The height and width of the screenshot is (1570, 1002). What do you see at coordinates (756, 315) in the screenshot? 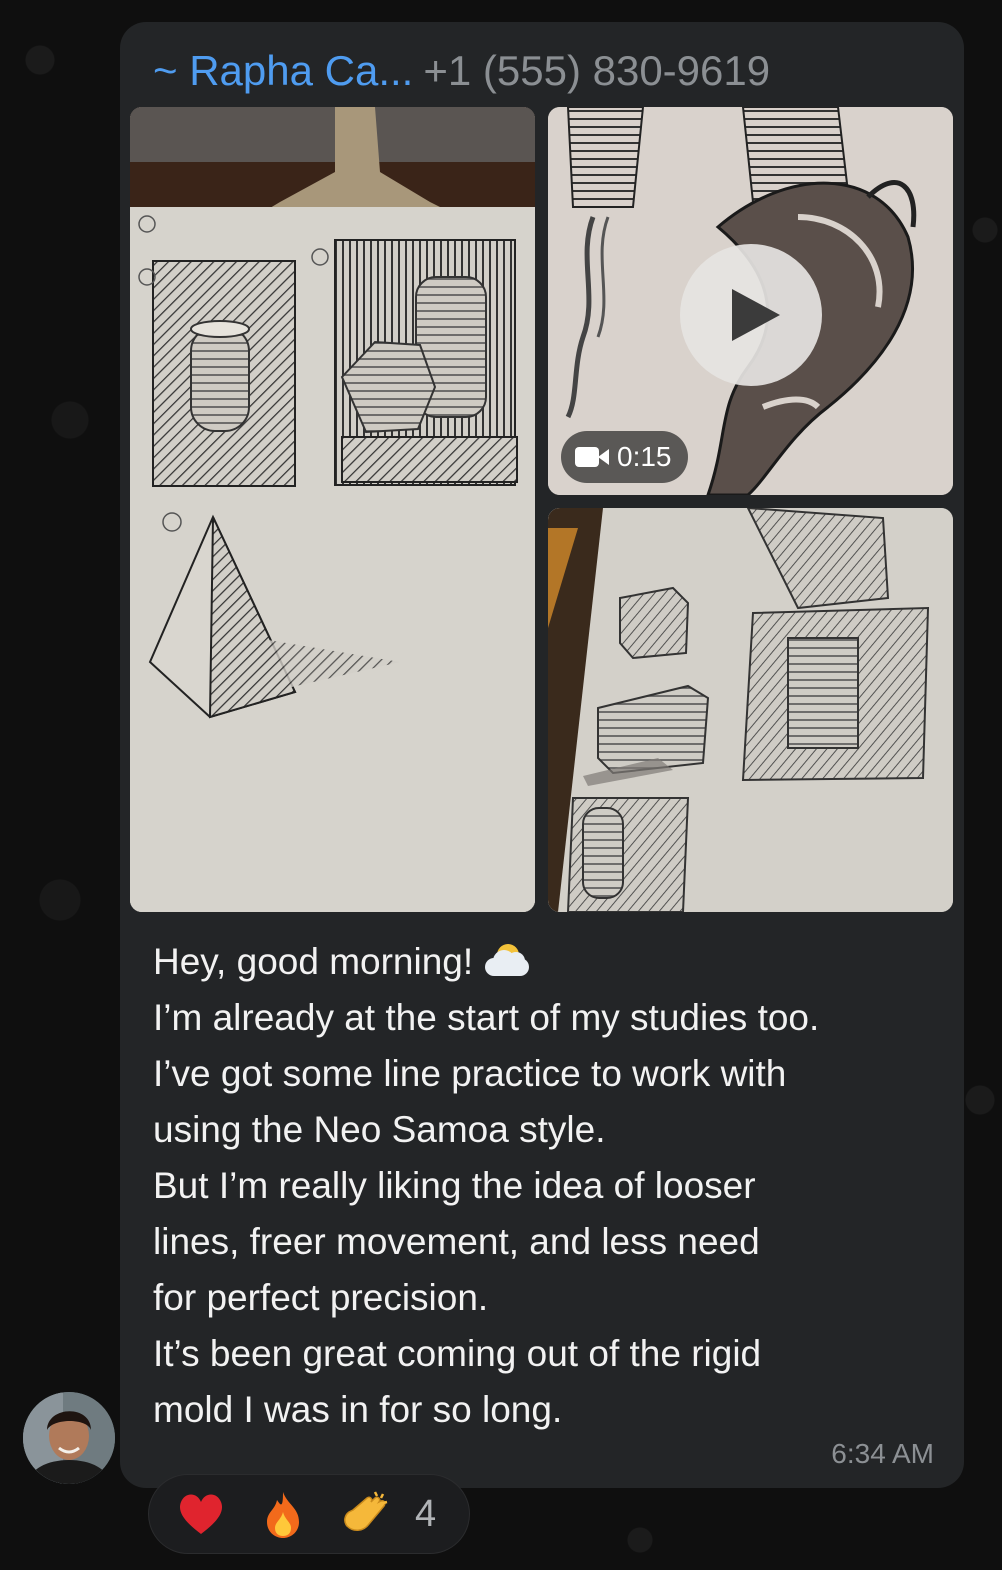
I see `play-icon` at bounding box center [756, 315].